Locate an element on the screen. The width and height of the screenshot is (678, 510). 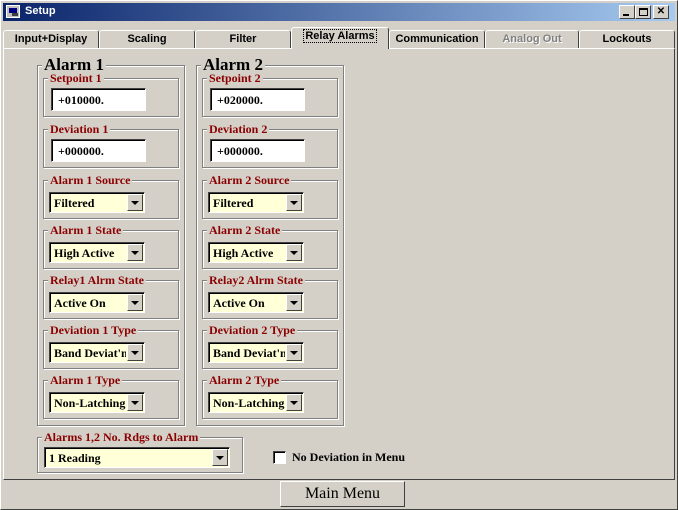
relay-1-state-group: Relay1 Alrm State Active On is located at coordinates (111, 296).